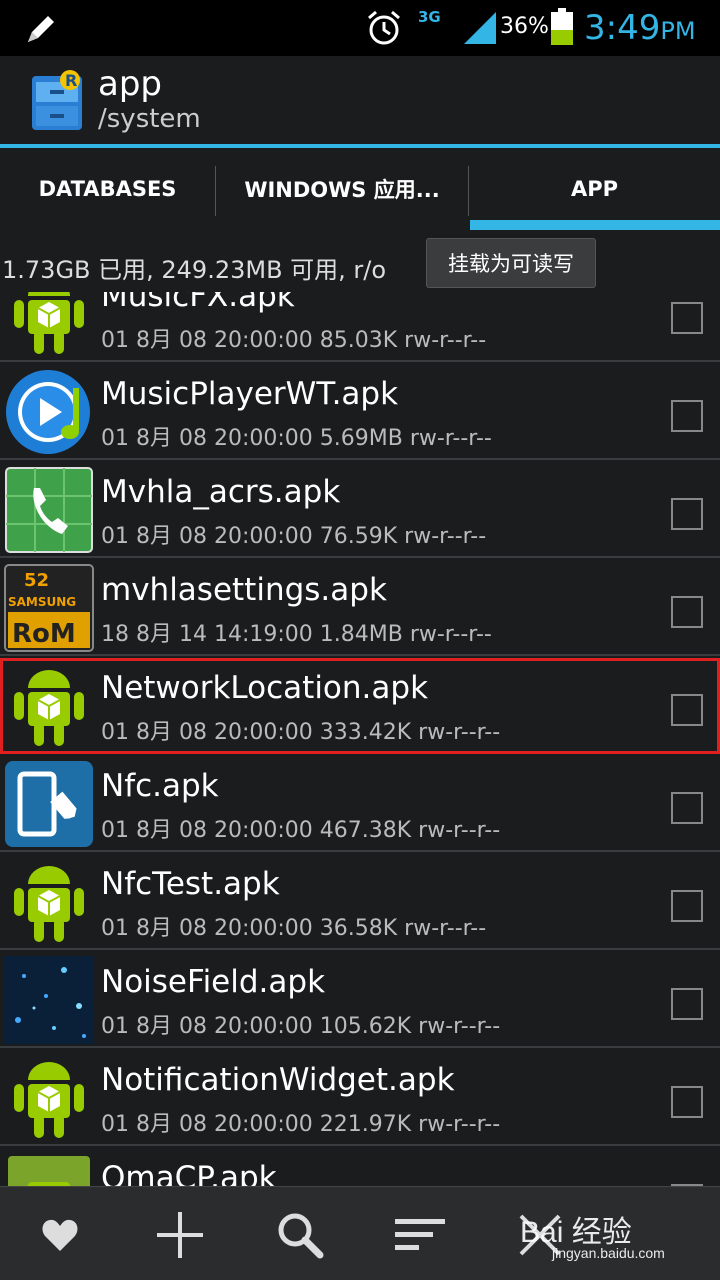 This screenshot has width=720, height=1280. What do you see at coordinates (198, 303) in the screenshot?
I see `file-name: MusicFX.apk` at bounding box center [198, 303].